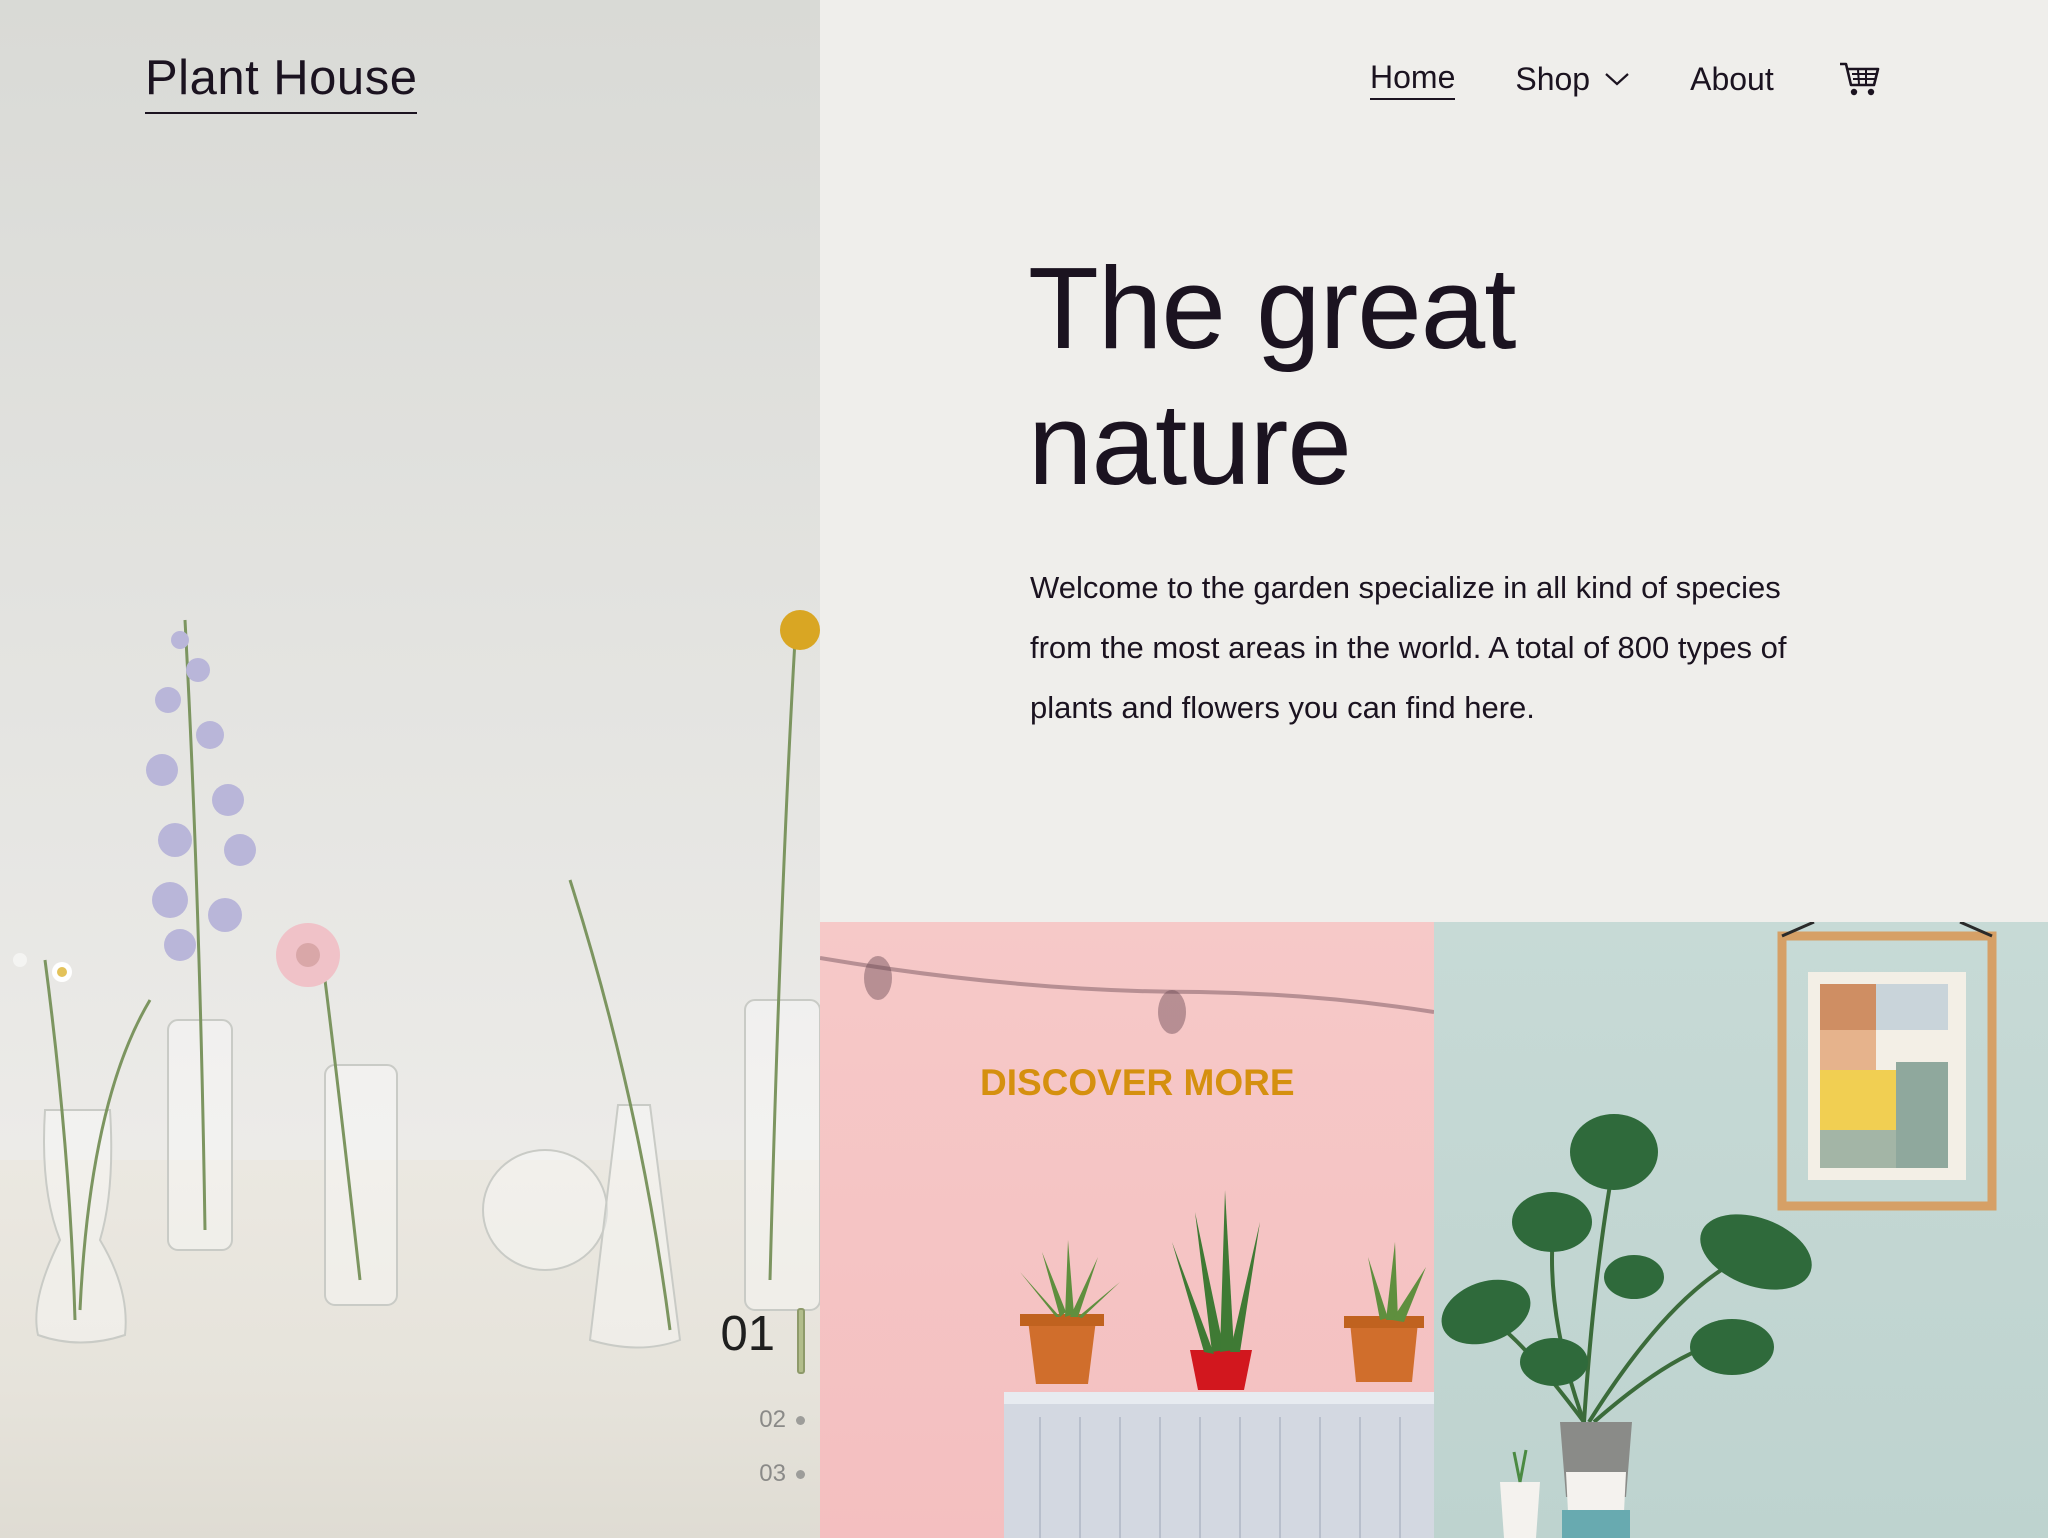 The image size is (2048, 1538). Describe the element at coordinates (1137, 1083) in the screenshot. I see `discover-more-link: DISCOVER MORE` at that location.